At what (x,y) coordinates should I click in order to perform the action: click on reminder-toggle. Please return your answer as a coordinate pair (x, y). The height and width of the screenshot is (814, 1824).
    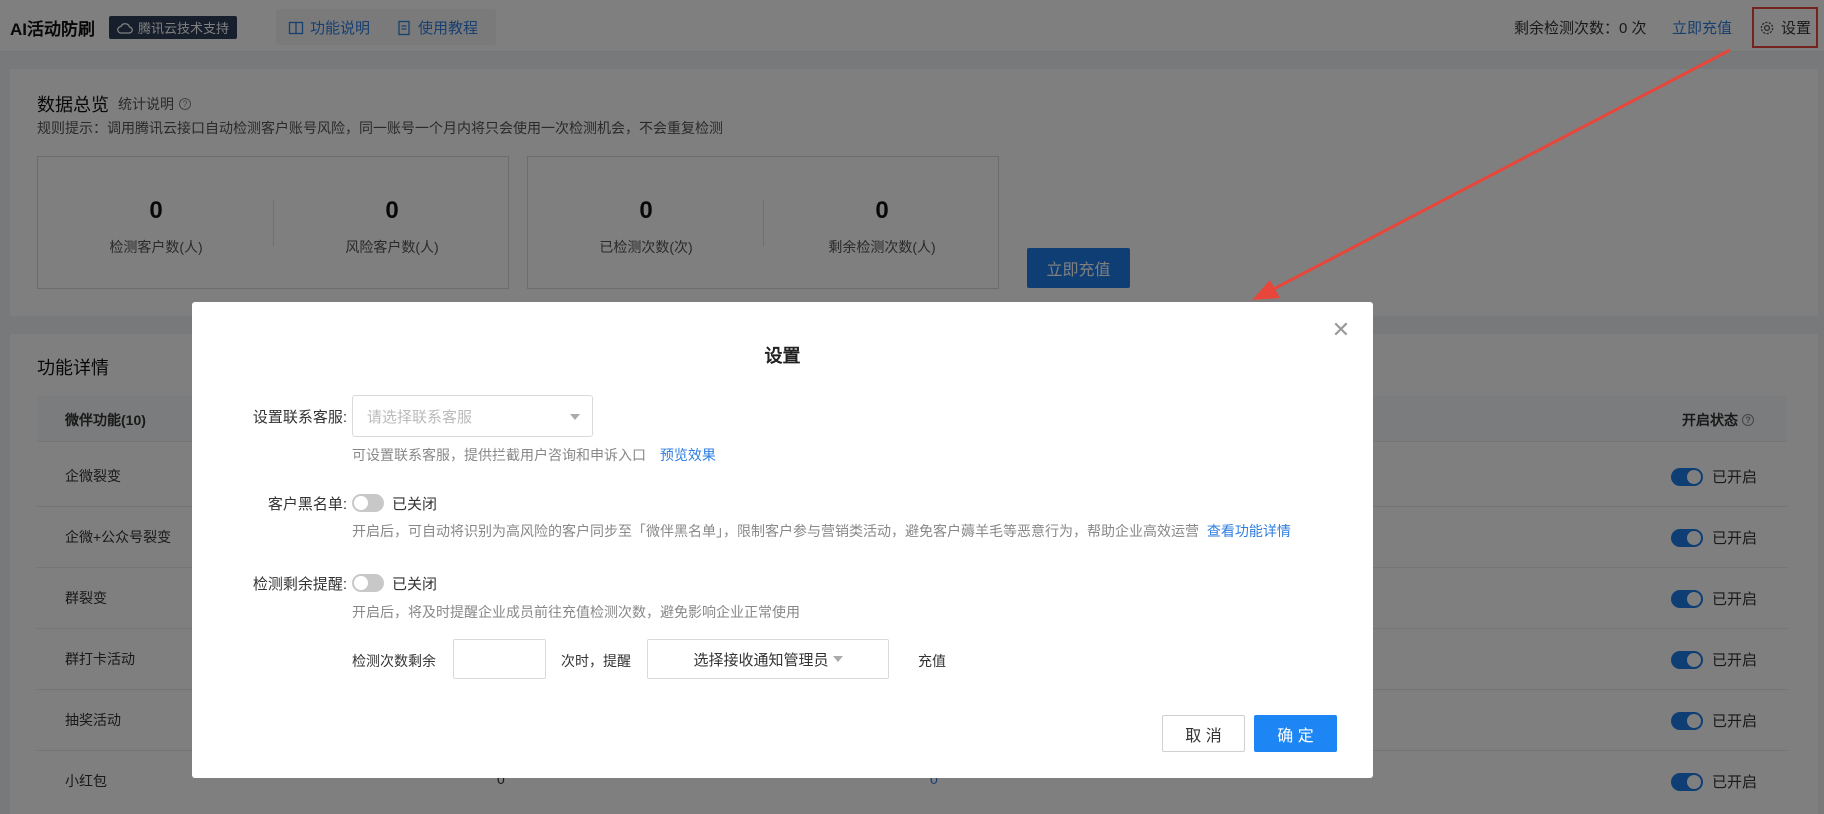
    Looking at the image, I should click on (368, 583).